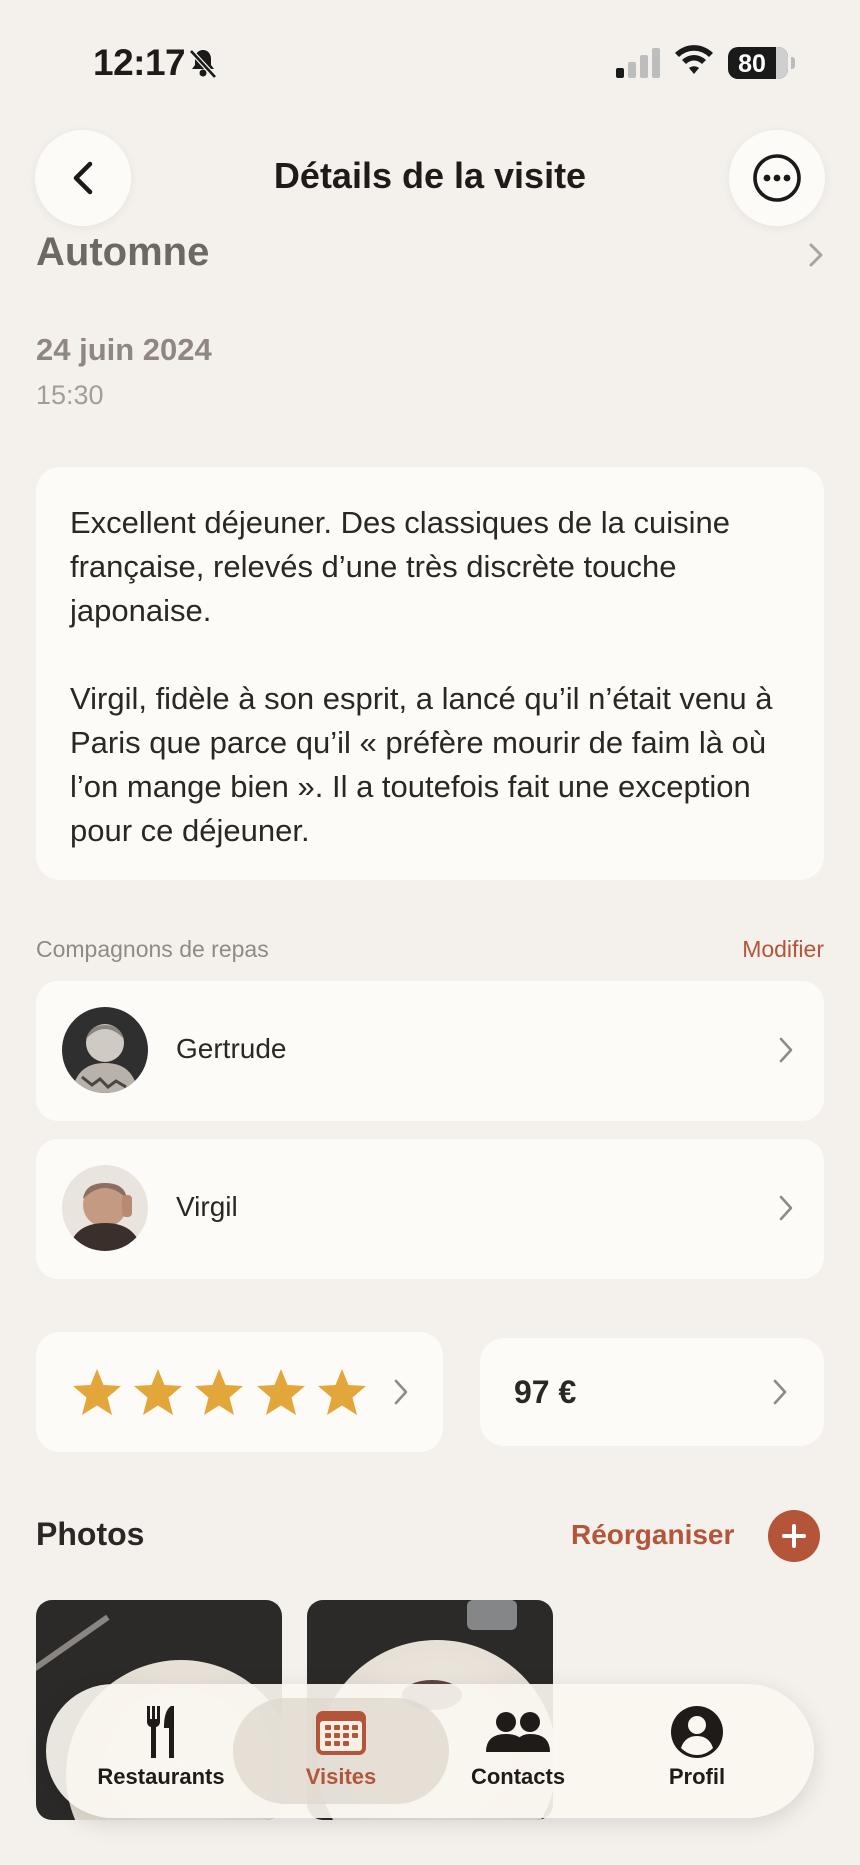  What do you see at coordinates (638, 63) in the screenshot?
I see `cellular-signal-icon` at bounding box center [638, 63].